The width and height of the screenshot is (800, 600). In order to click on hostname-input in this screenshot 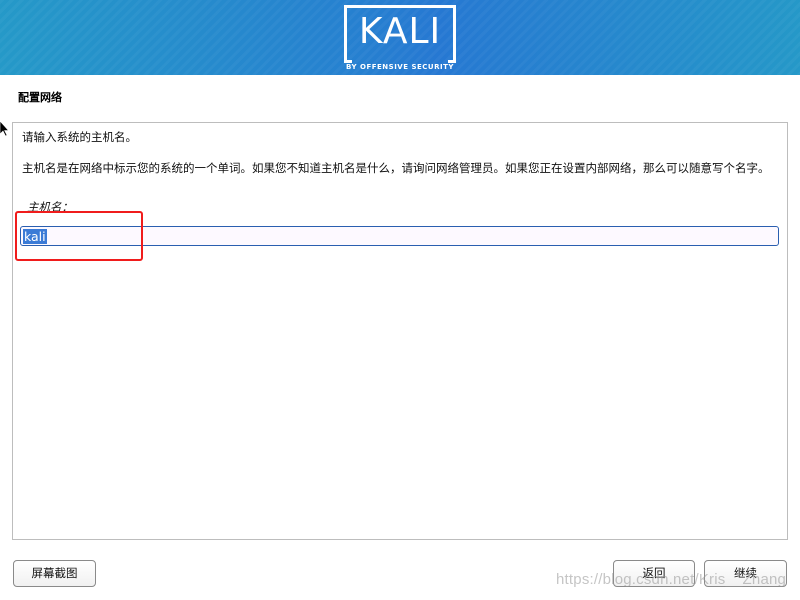, I will do `click(399, 236)`.